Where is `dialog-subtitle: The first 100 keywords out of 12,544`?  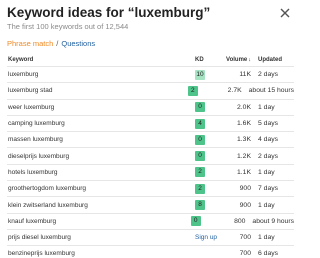 dialog-subtitle: The first 100 keywords out of 12,544 is located at coordinates (68, 26).